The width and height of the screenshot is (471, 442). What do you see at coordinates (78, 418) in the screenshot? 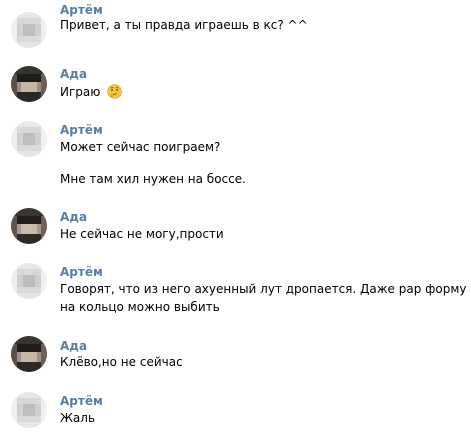
I see `message-text: Жаль` at bounding box center [78, 418].